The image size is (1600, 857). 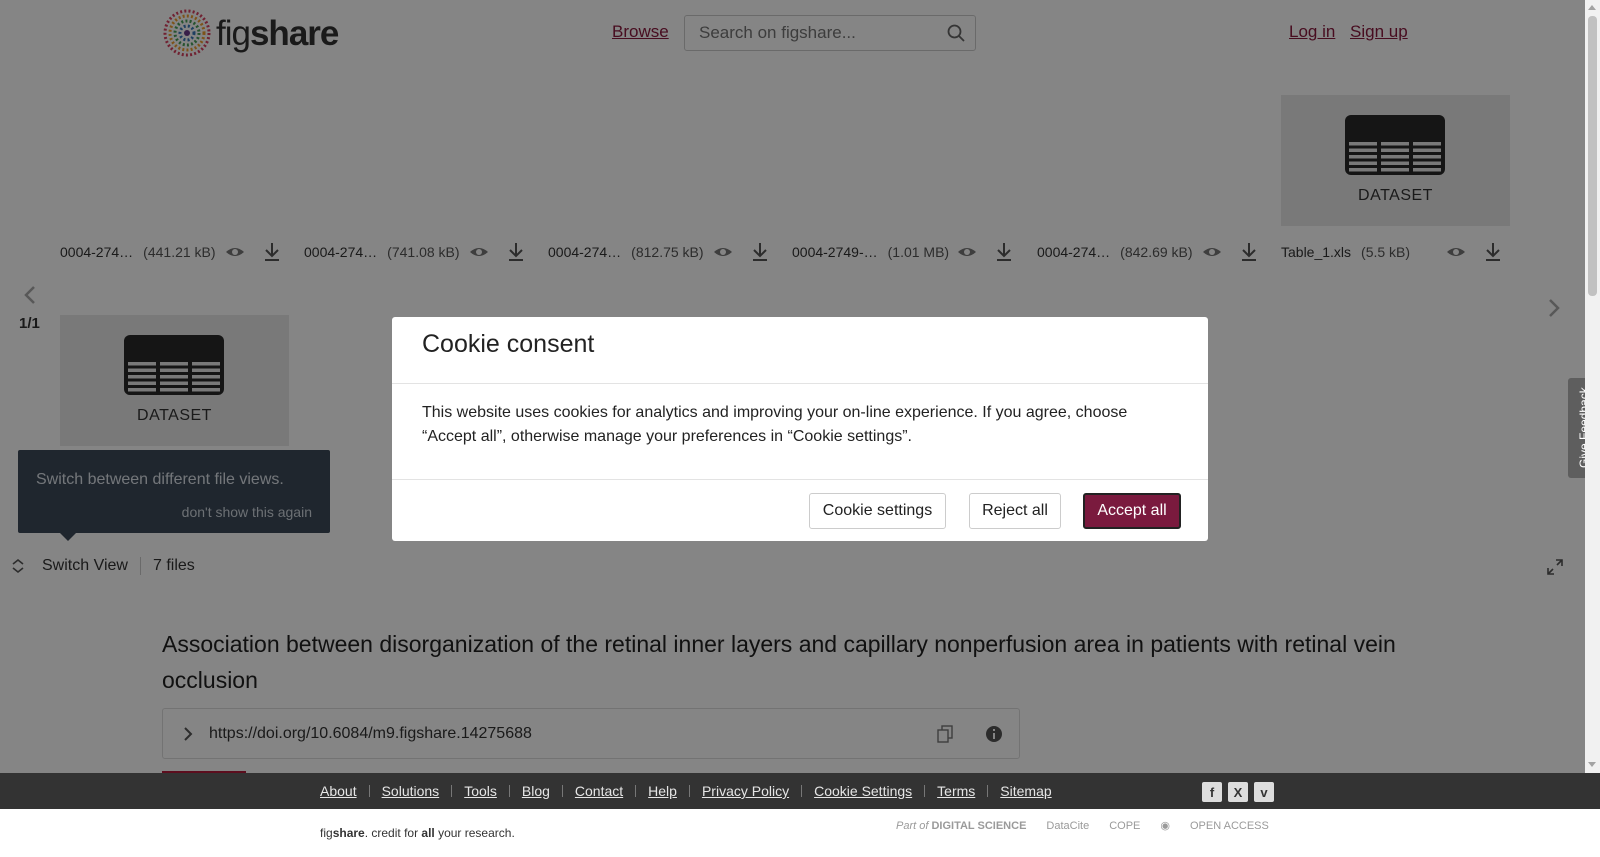 I want to click on dialog-title: Cookie consent, so click(x=508, y=344).